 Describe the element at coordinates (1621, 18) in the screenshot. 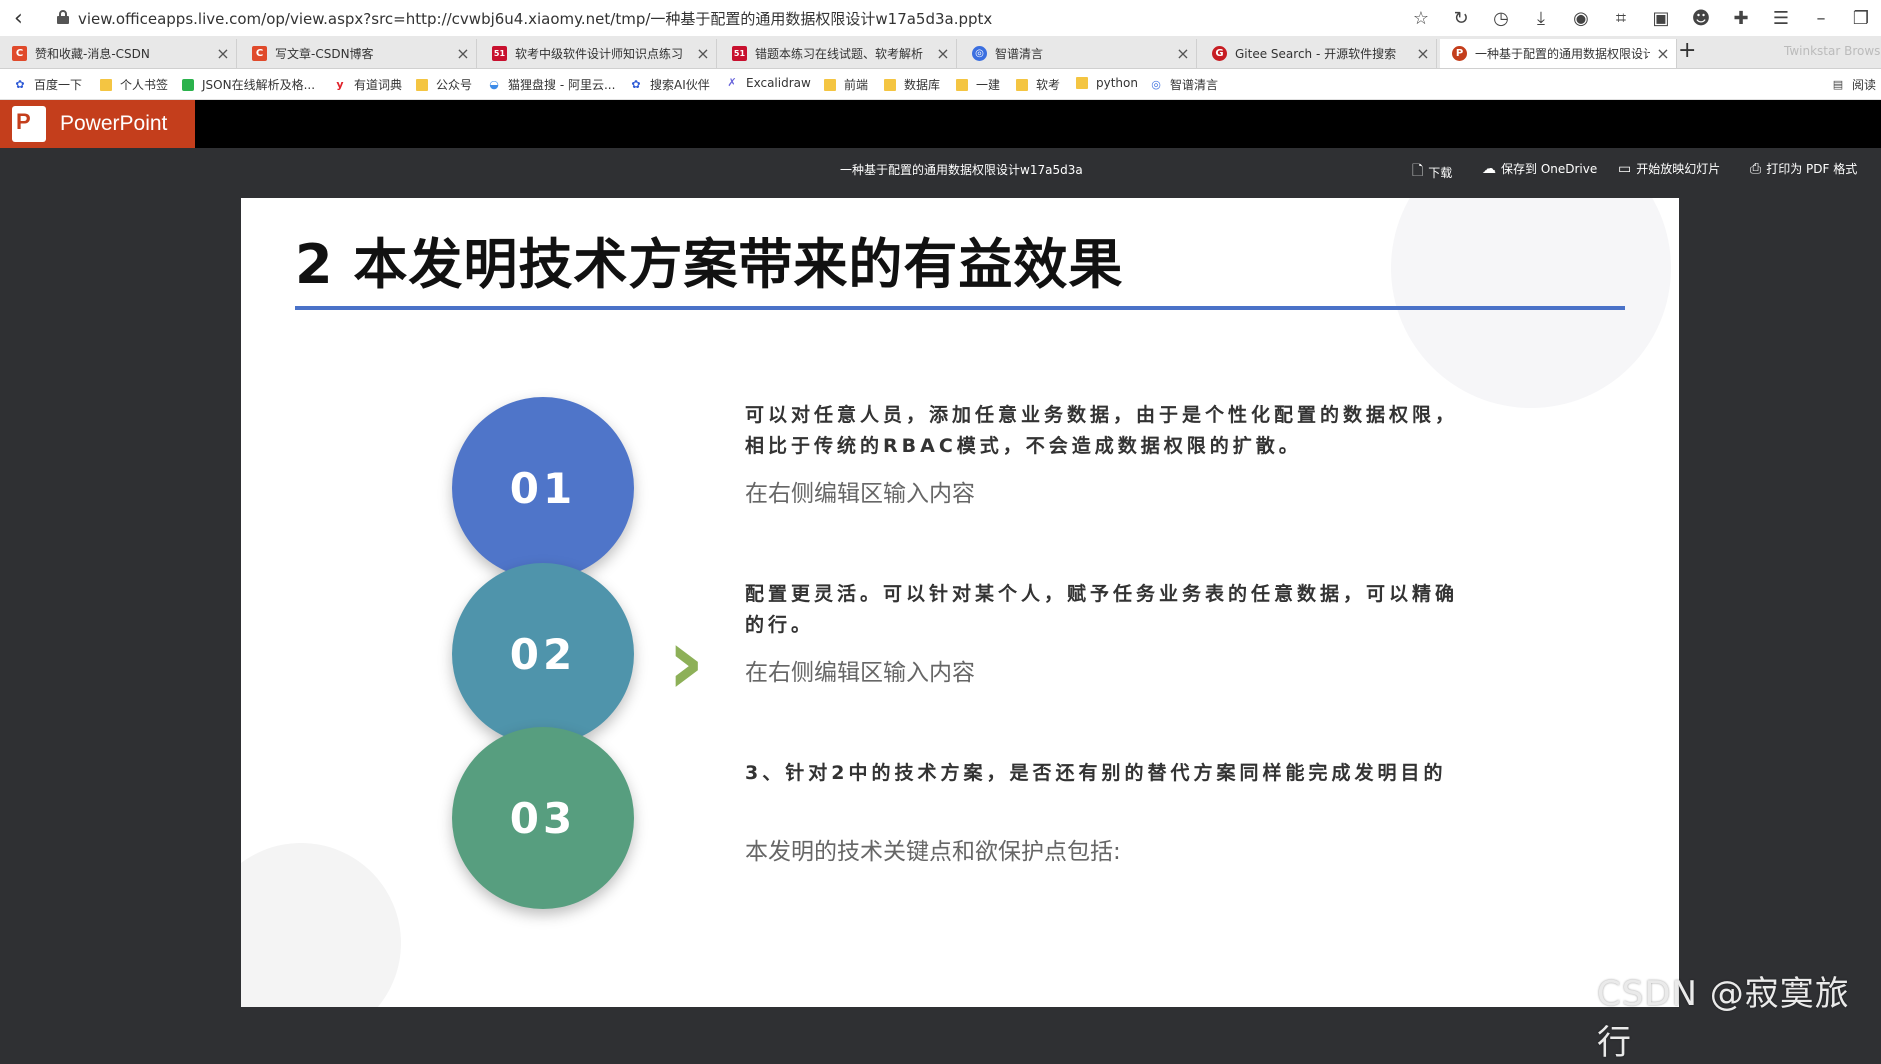

I see `crop-icon: ⌗` at that location.